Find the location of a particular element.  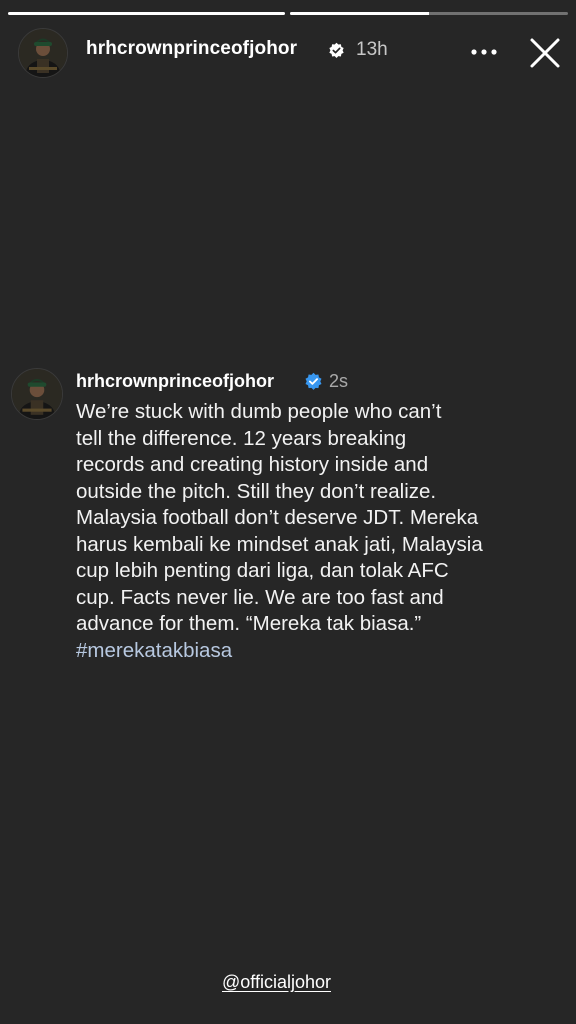

caption-line: advance for them. “Mereka tak biasa.” is located at coordinates (249, 623).